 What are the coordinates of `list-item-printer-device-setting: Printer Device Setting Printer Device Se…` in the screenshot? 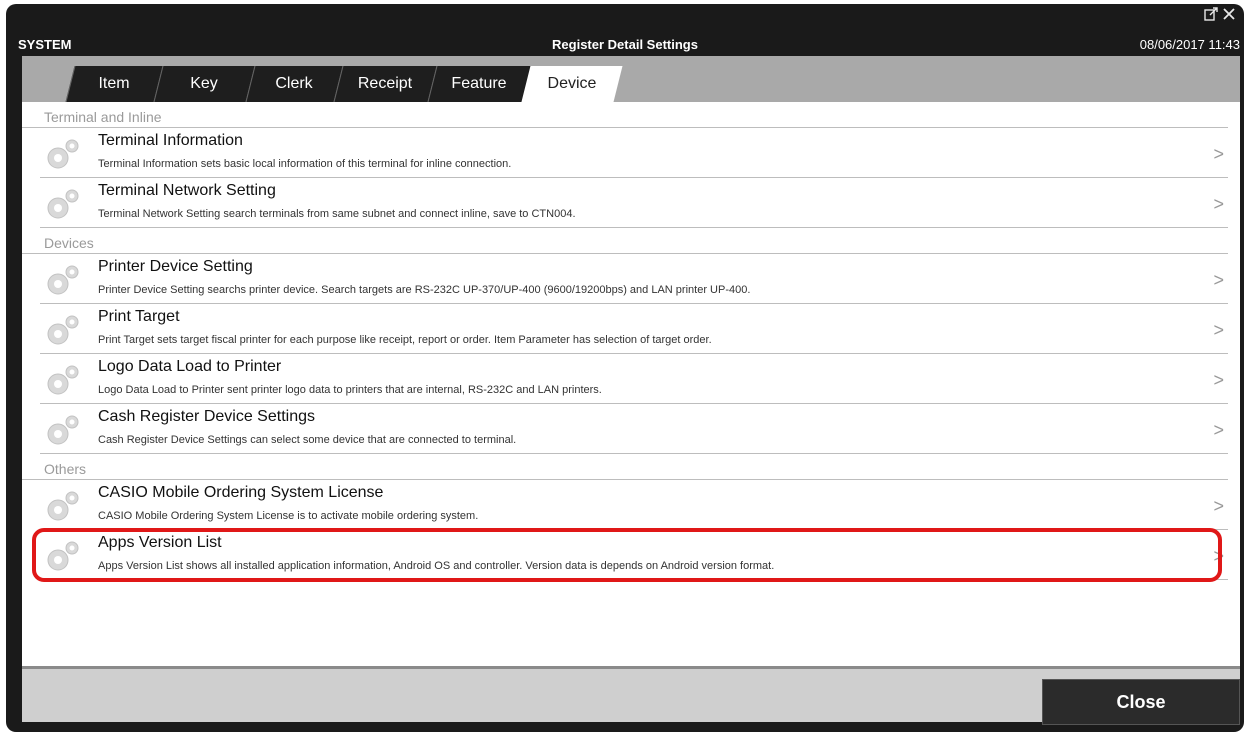 It's located at (634, 279).